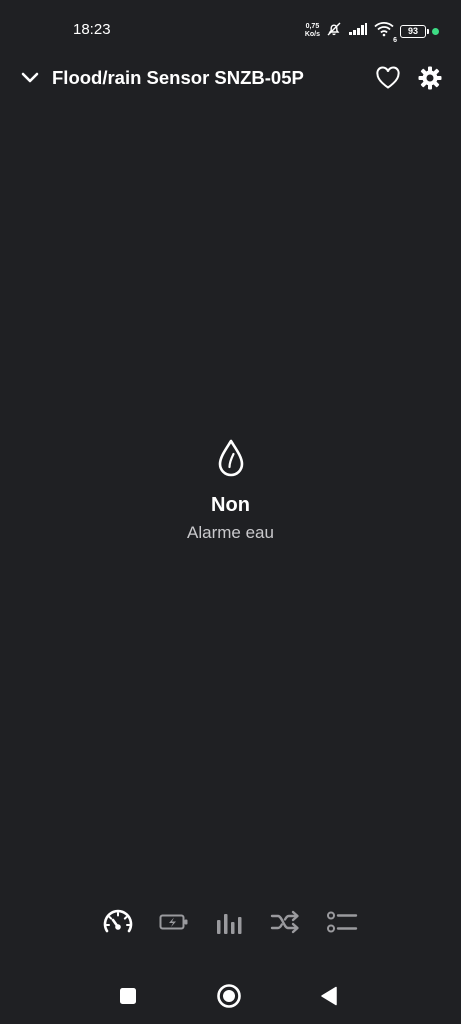 The width and height of the screenshot is (461, 1024). Describe the element at coordinates (230, 458) in the screenshot. I see `water-drop-icon` at that location.